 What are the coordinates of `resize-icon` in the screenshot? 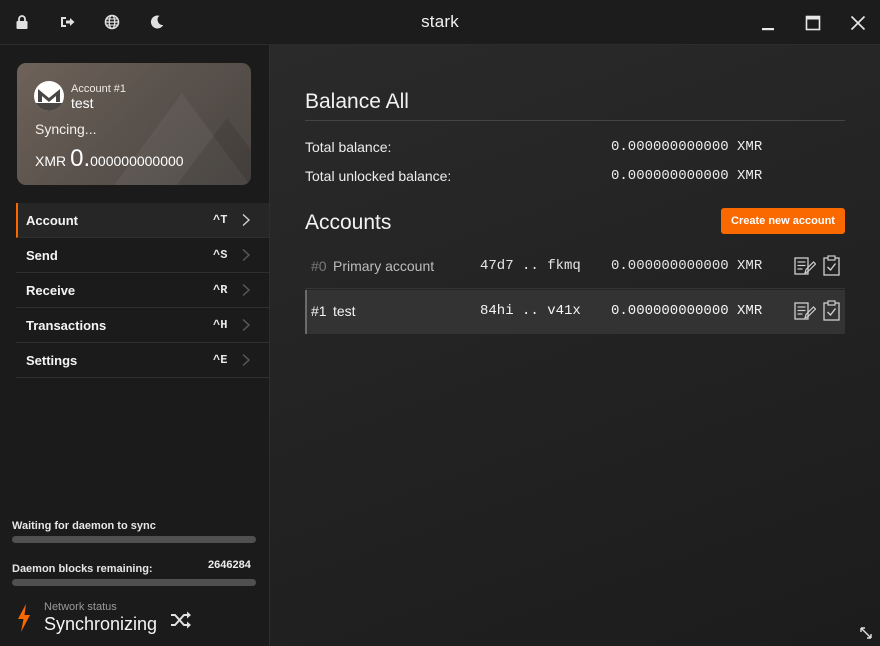 It's located at (866, 633).